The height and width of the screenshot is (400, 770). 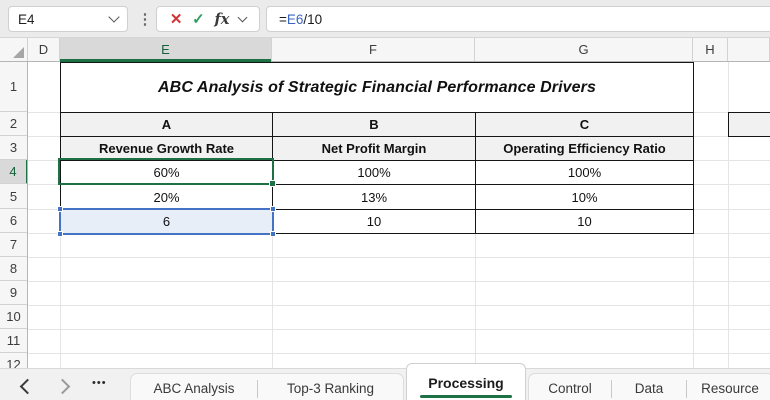 What do you see at coordinates (584, 49) in the screenshot?
I see `column-header-g: G` at bounding box center [584, 49].